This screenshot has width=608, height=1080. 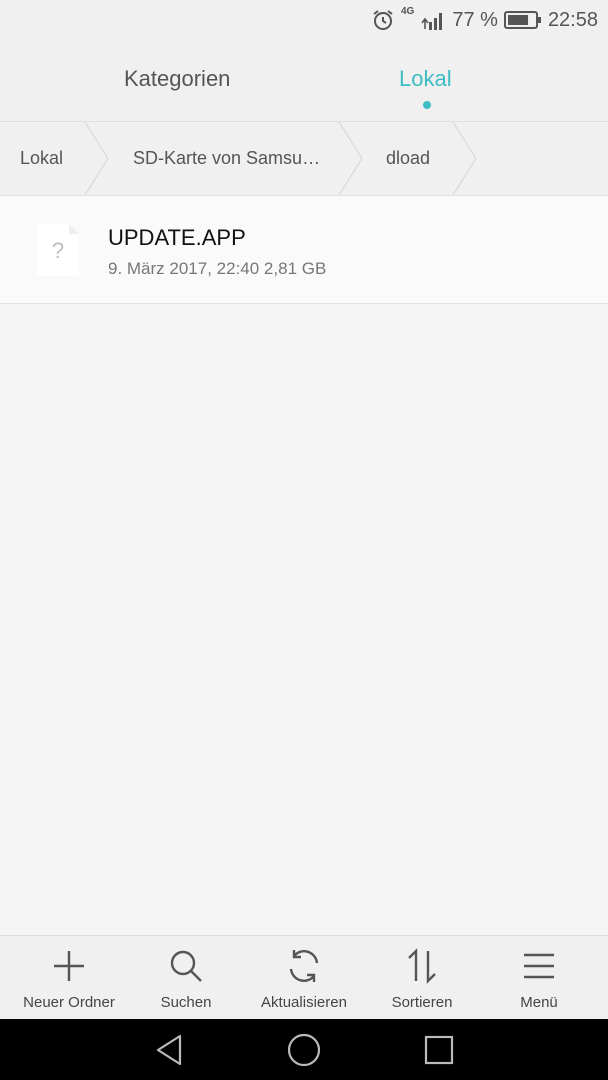 I want to click on breadcrumb-item-dload: dload, so click(x=408, y=158).